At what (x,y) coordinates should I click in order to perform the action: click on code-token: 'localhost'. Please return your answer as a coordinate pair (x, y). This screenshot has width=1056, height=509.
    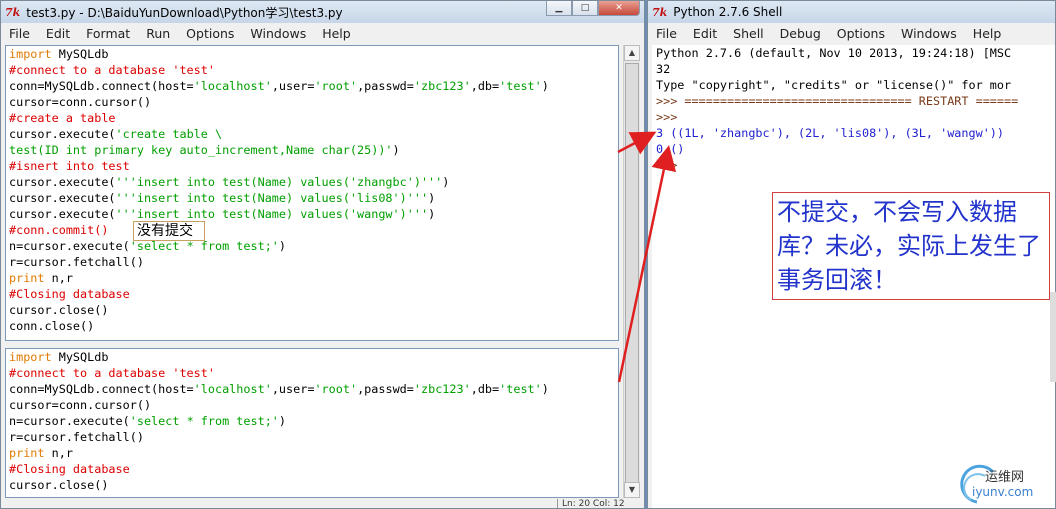
    Looking at the image, I should click on (232, 86).